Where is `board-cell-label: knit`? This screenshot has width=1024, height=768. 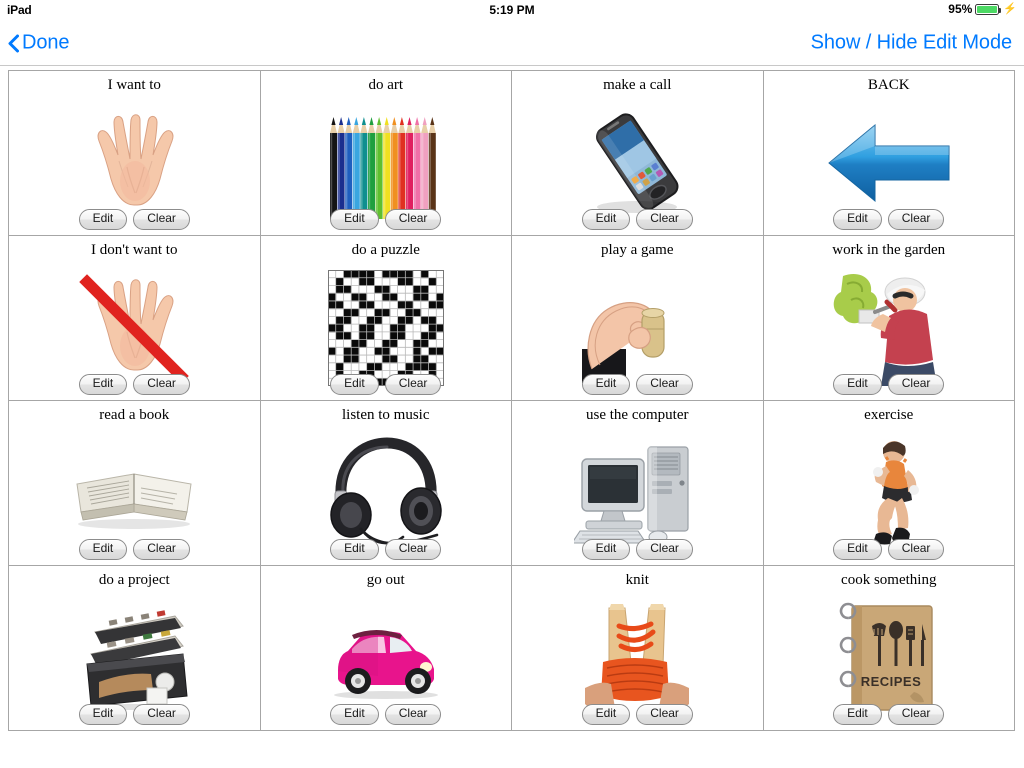 board-cell-label: knit is located at coordinates (637, 580).